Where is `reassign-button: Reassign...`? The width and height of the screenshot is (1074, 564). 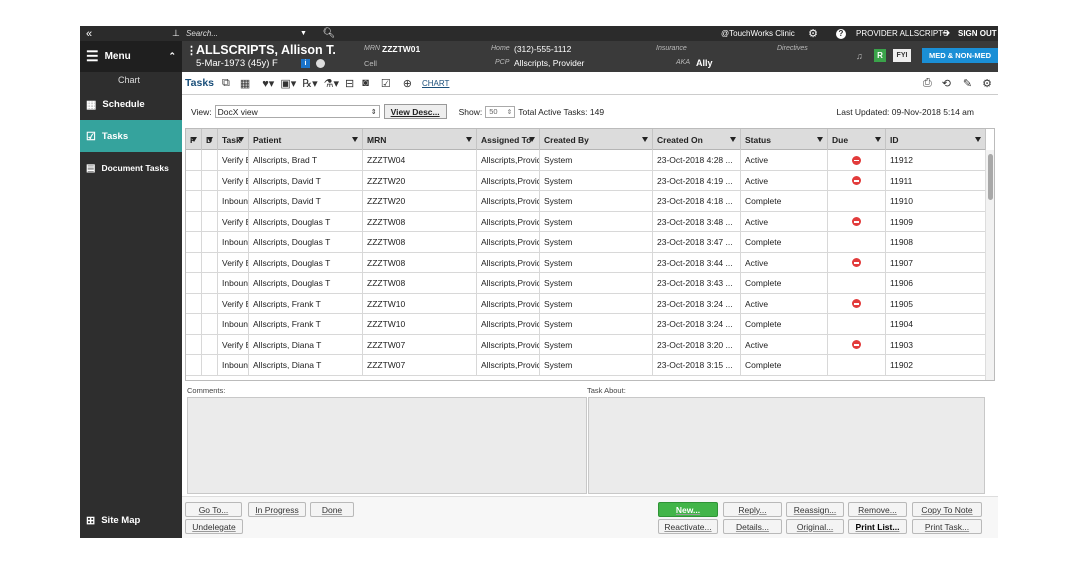
reassign-button: Reassign... is located at coordinates (815, 509).